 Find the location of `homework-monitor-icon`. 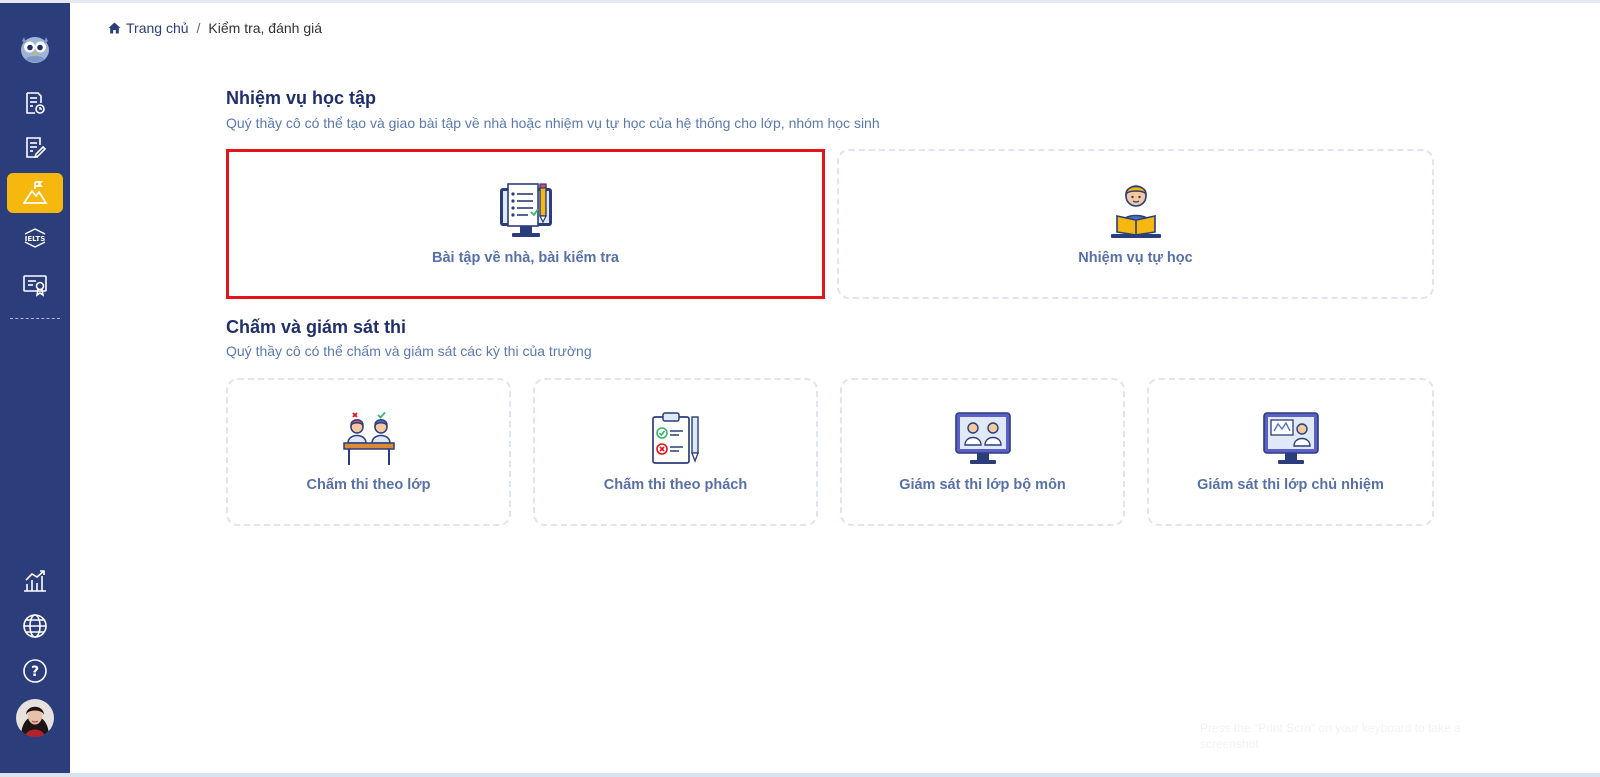

homework-monitor-icon is located at coordinates (526, 211).